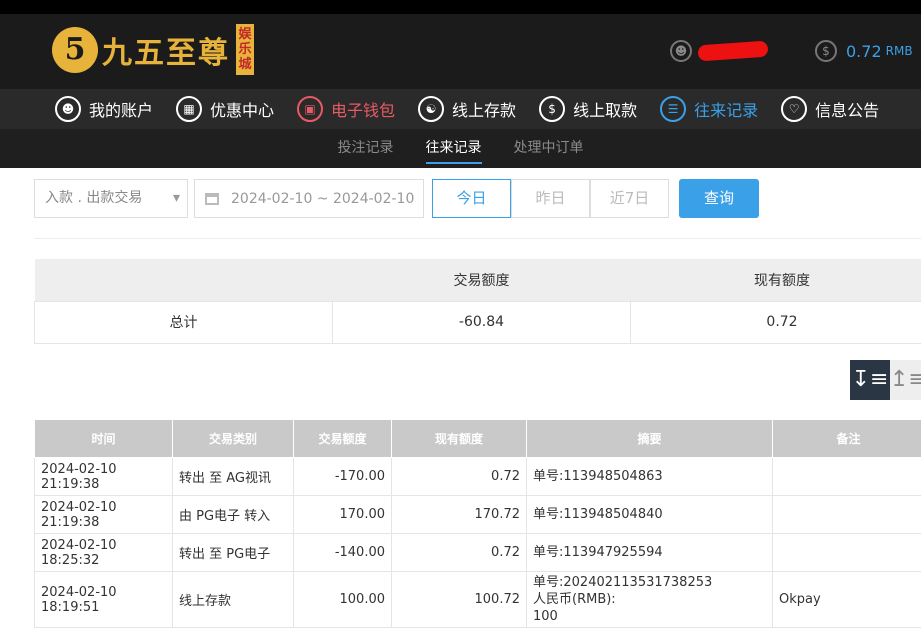 This screenshot has width=921, height=630. Describe the element at coordinates (847, 110) in the screenshot. I see `nav-label: 信息公告` at that location.